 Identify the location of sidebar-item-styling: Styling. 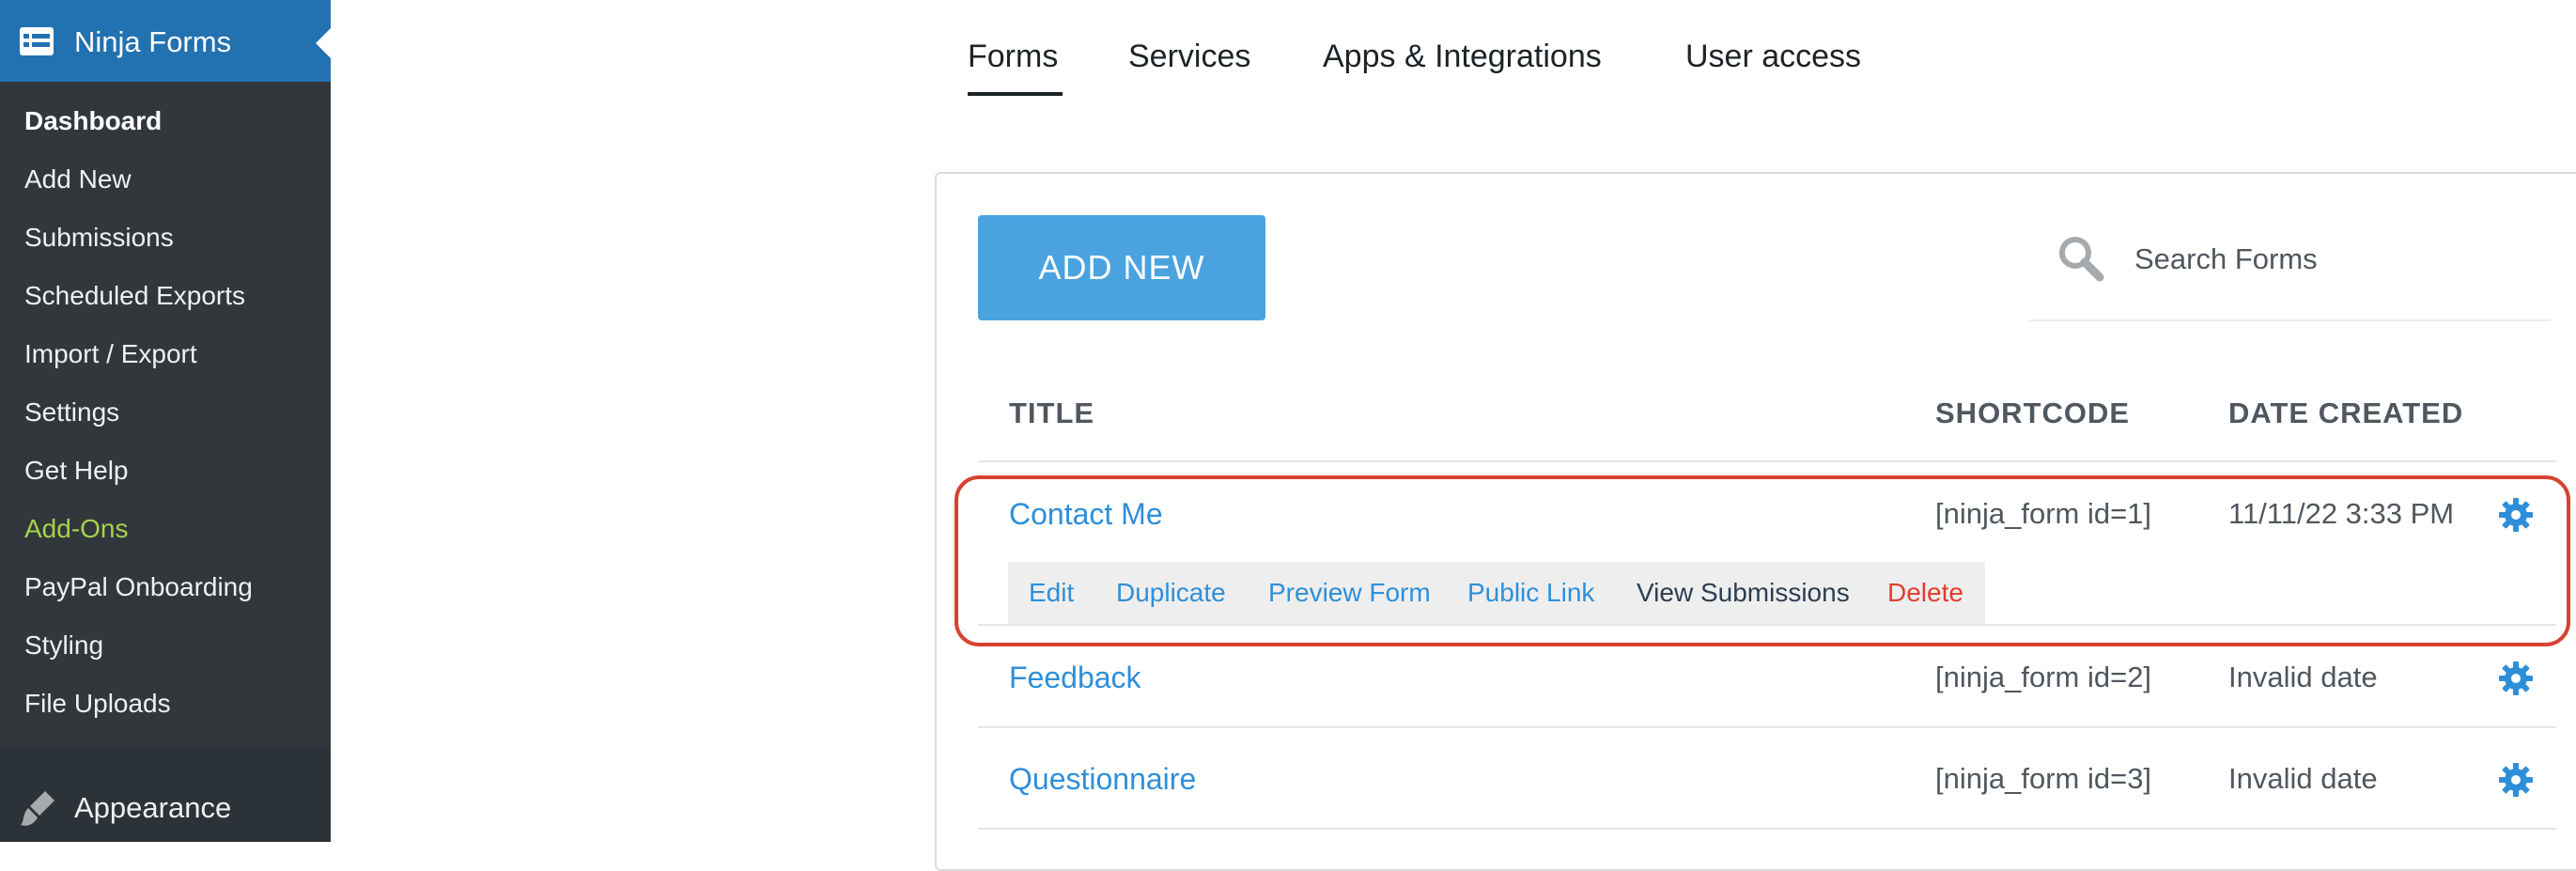
(63, 645).